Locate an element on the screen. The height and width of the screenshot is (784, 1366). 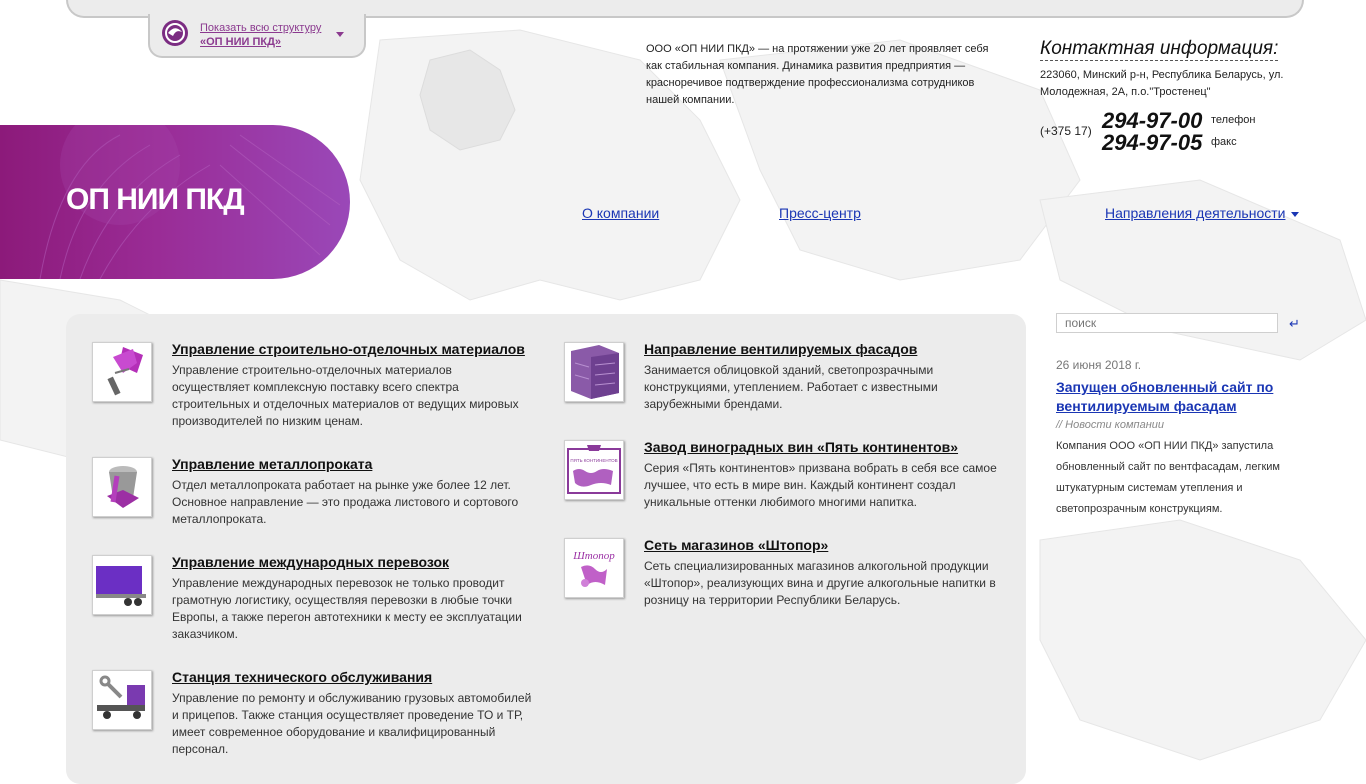
show-structure-line2: «ОП НИИ ПКД» is located at coordinates (241, 42).